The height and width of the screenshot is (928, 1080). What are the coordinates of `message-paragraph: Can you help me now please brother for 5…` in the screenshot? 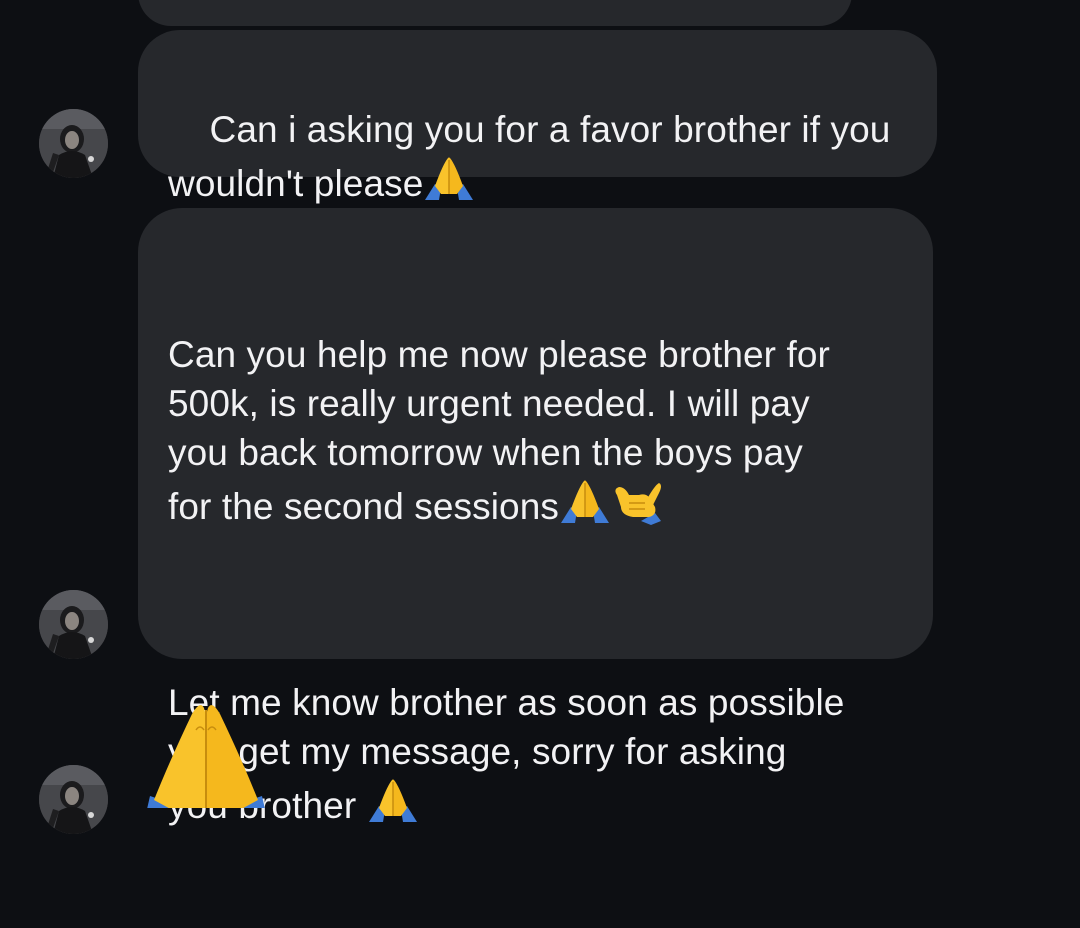 It's located at (535, 430).